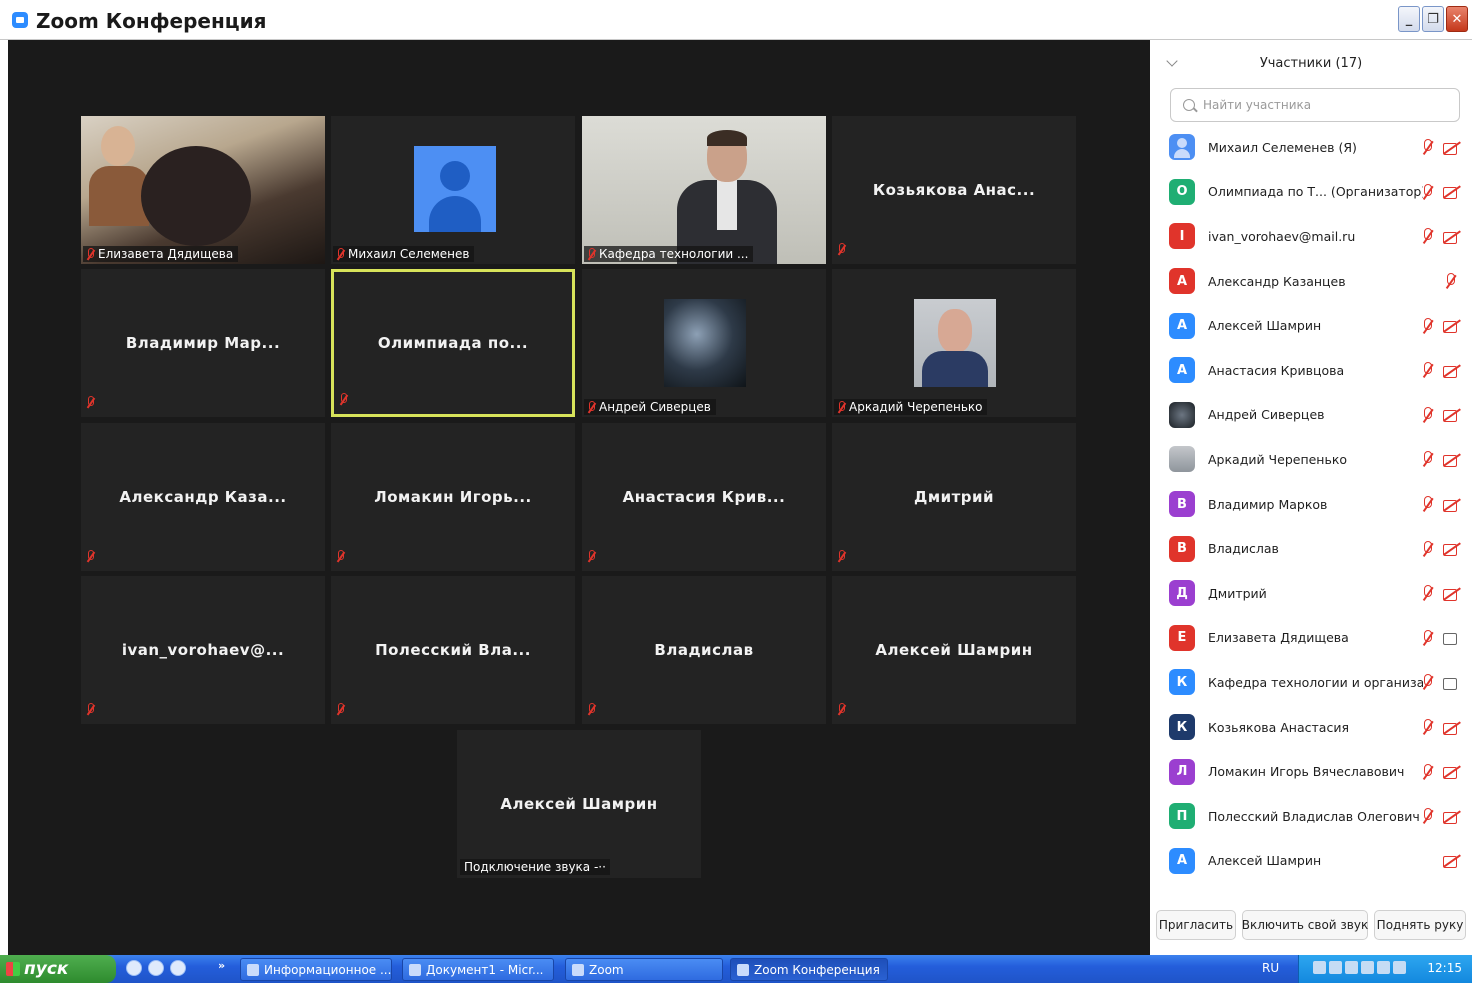 This screenshot has height=983, width=1472. I want to click on taskbar-window-button: Zoom Конференция, so click(809, 969).